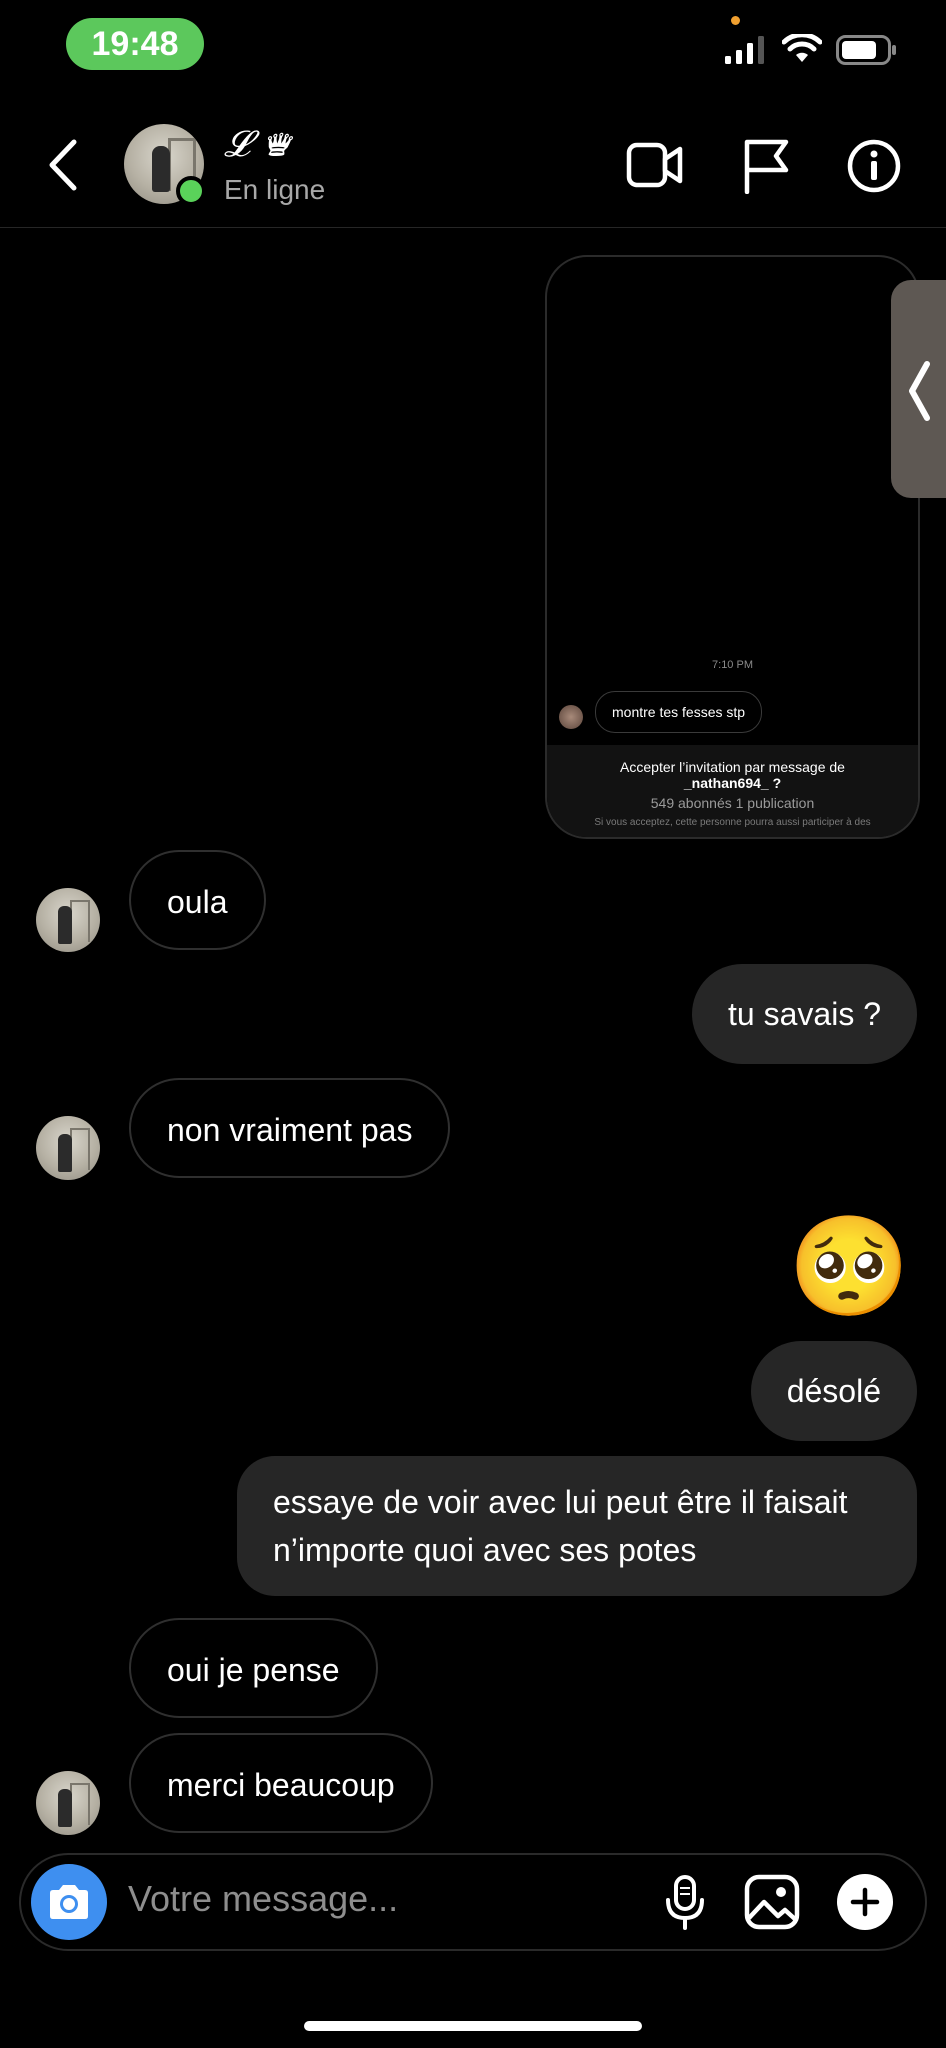  I want to click on message-incoming: oula, so click(197, 900).